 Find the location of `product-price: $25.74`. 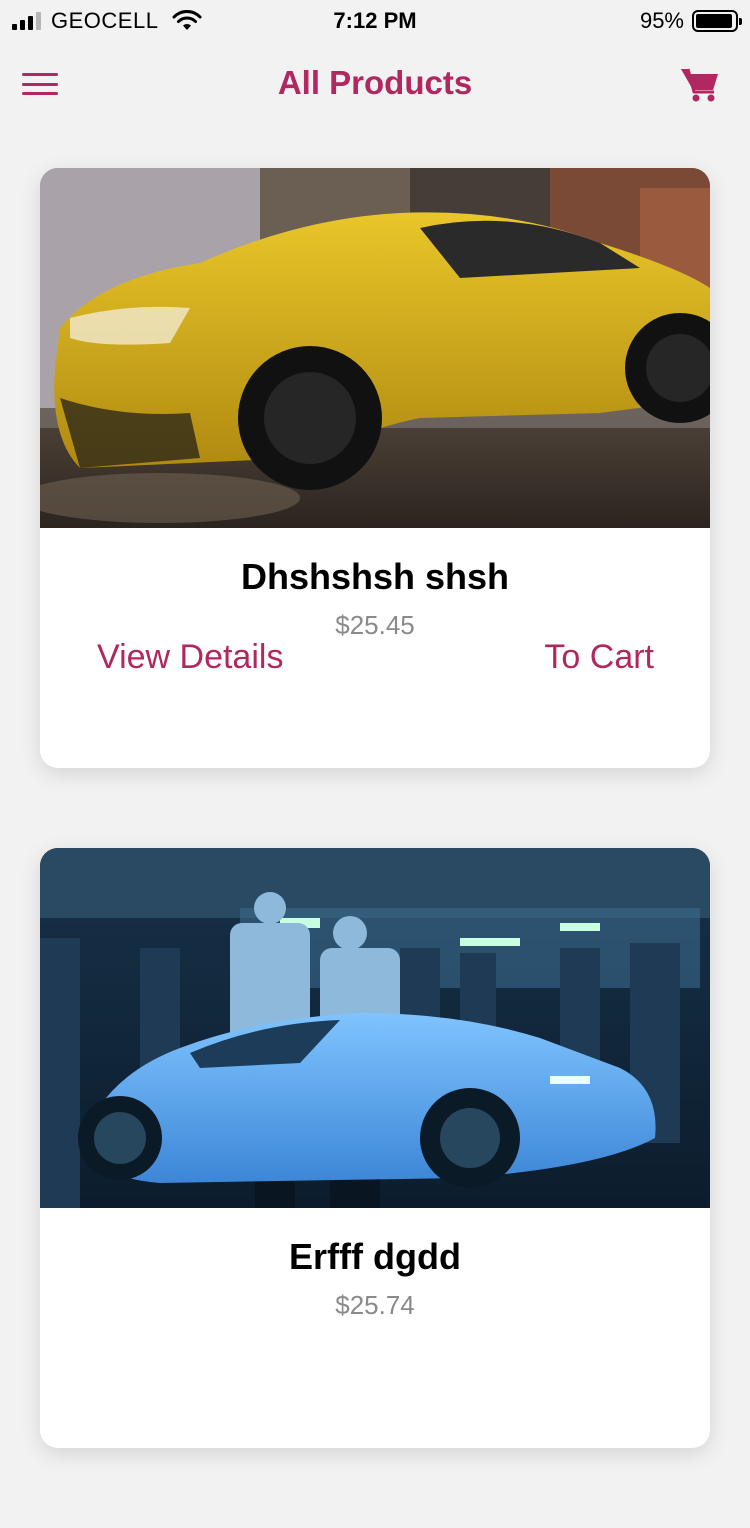

product-price: $25.74 is located at coordinates (375, 1305).